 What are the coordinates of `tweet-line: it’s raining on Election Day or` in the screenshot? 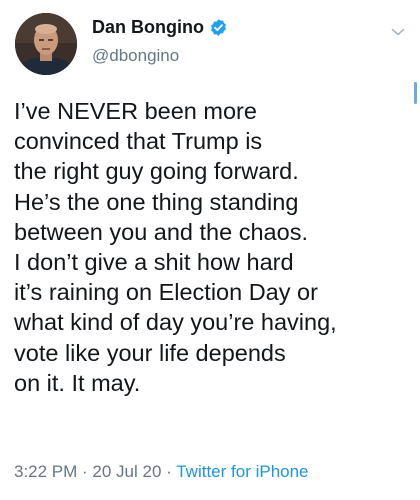 It's located at (166, 292).